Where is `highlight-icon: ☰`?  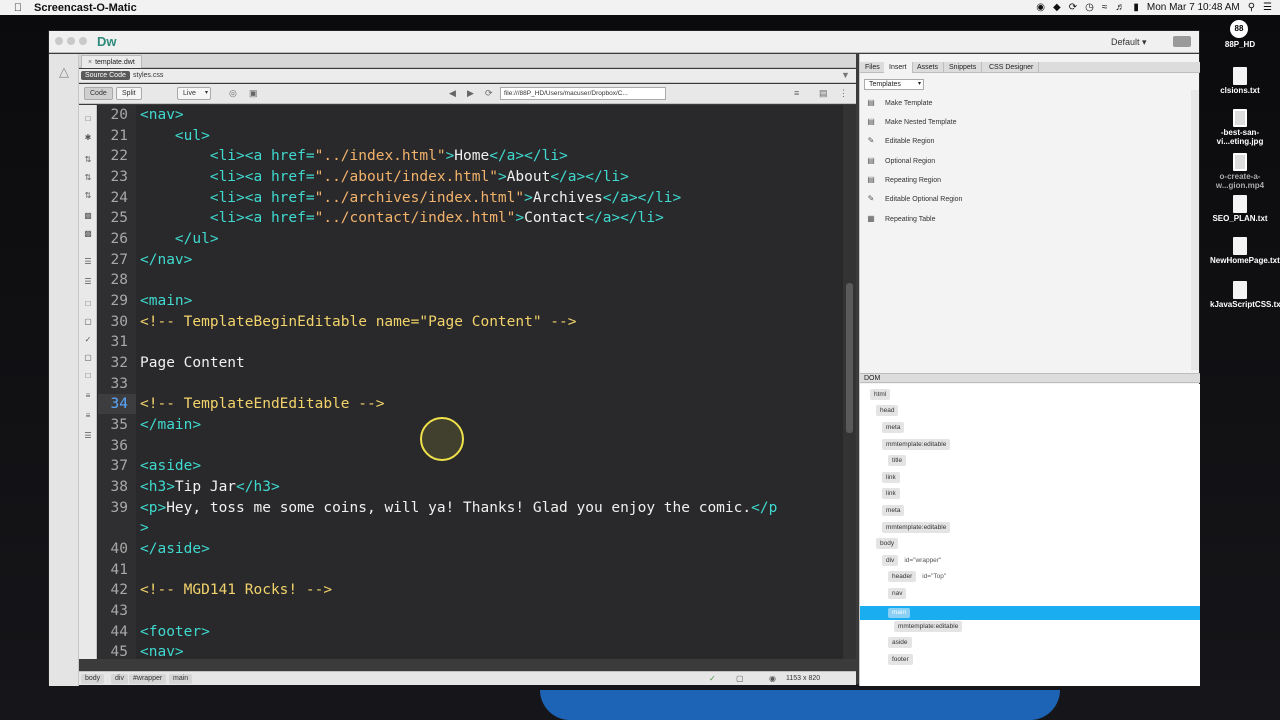
highlight-icon: ☰ is located at coordinates (88, 281).